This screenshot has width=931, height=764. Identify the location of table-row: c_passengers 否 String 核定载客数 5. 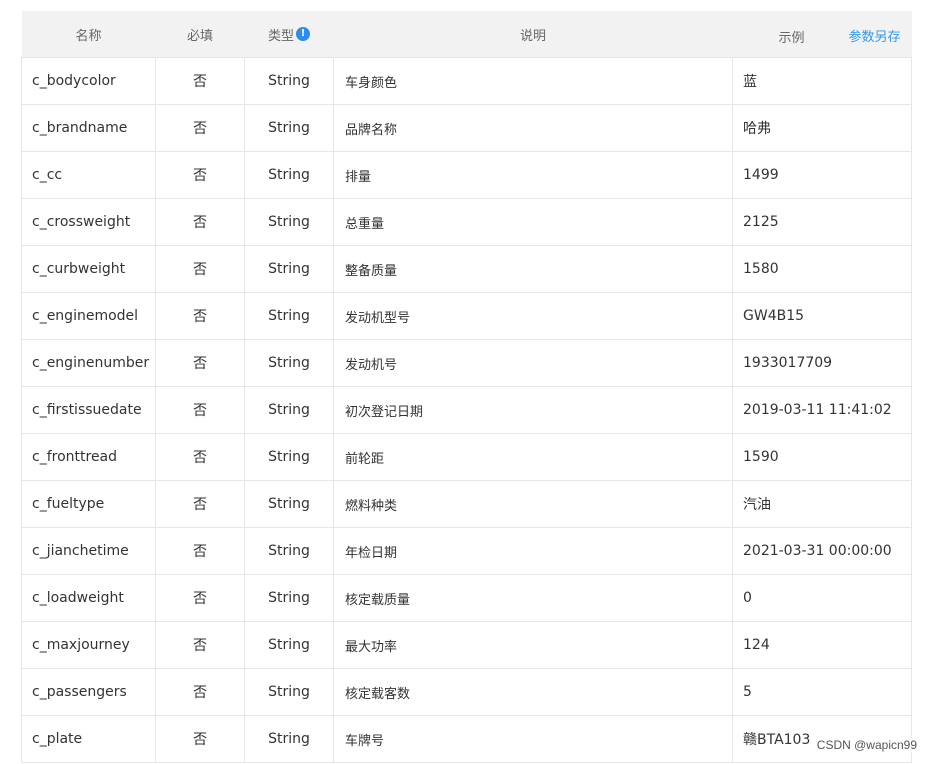
(466, 692).